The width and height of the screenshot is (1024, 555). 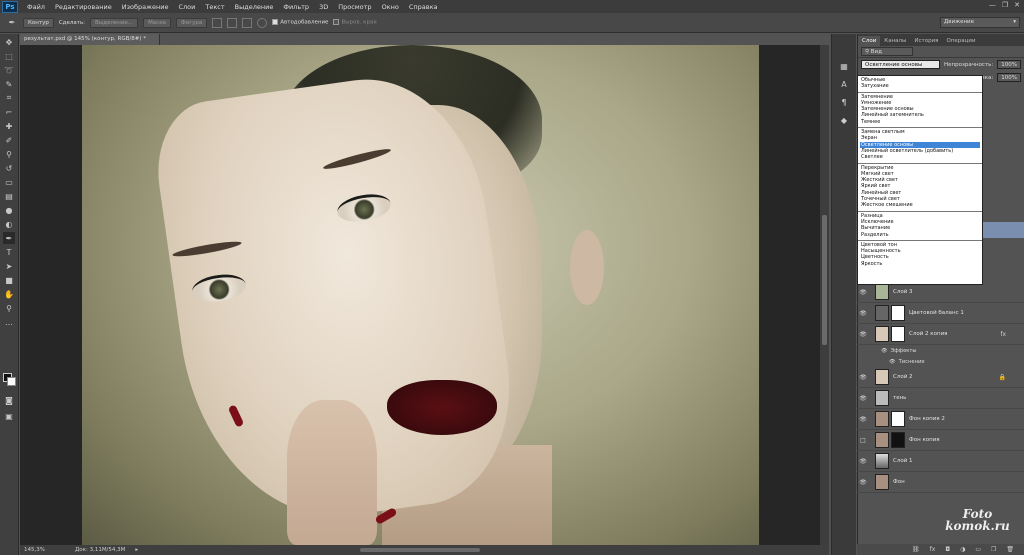 I want to click on path-alignment-icon, so click(x=232, y=22).